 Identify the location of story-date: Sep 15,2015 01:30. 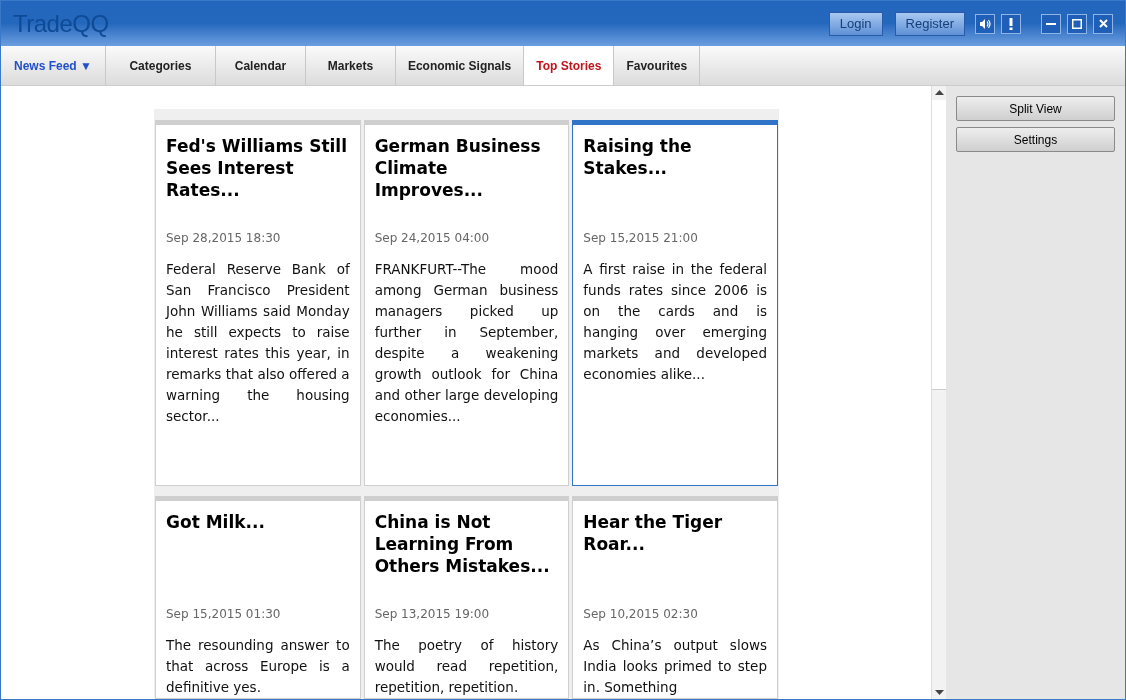
(224, 614).